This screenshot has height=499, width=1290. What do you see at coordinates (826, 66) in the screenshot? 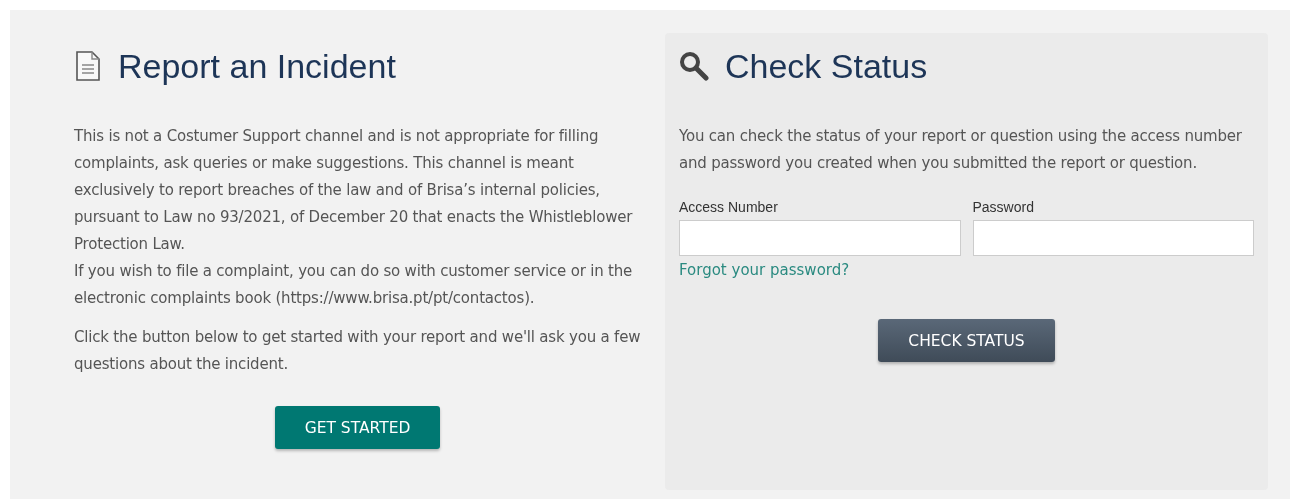
I see `section-title: Check Status` at bounding box center [826, 66].